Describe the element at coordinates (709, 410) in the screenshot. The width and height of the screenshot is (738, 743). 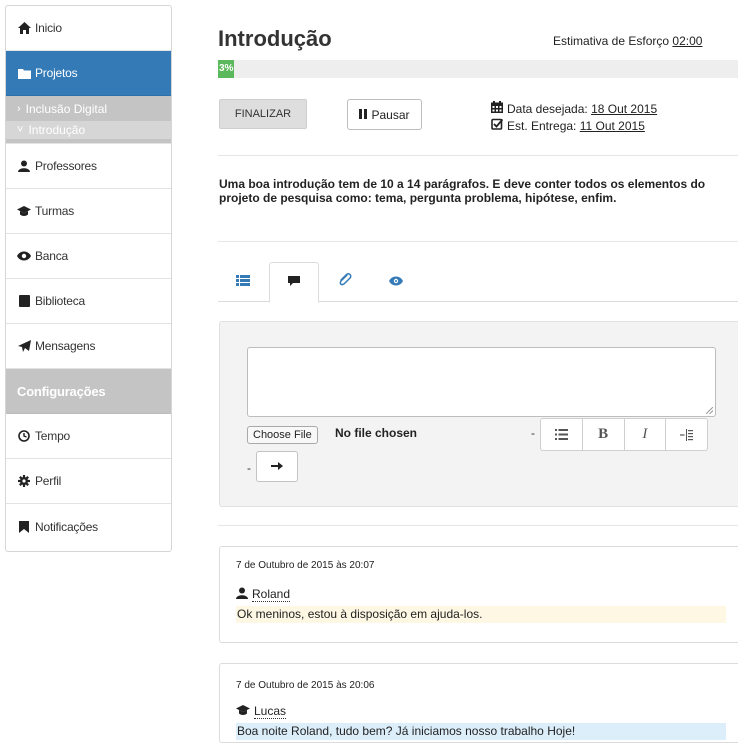
I see `resize-handle-icon` at that location.